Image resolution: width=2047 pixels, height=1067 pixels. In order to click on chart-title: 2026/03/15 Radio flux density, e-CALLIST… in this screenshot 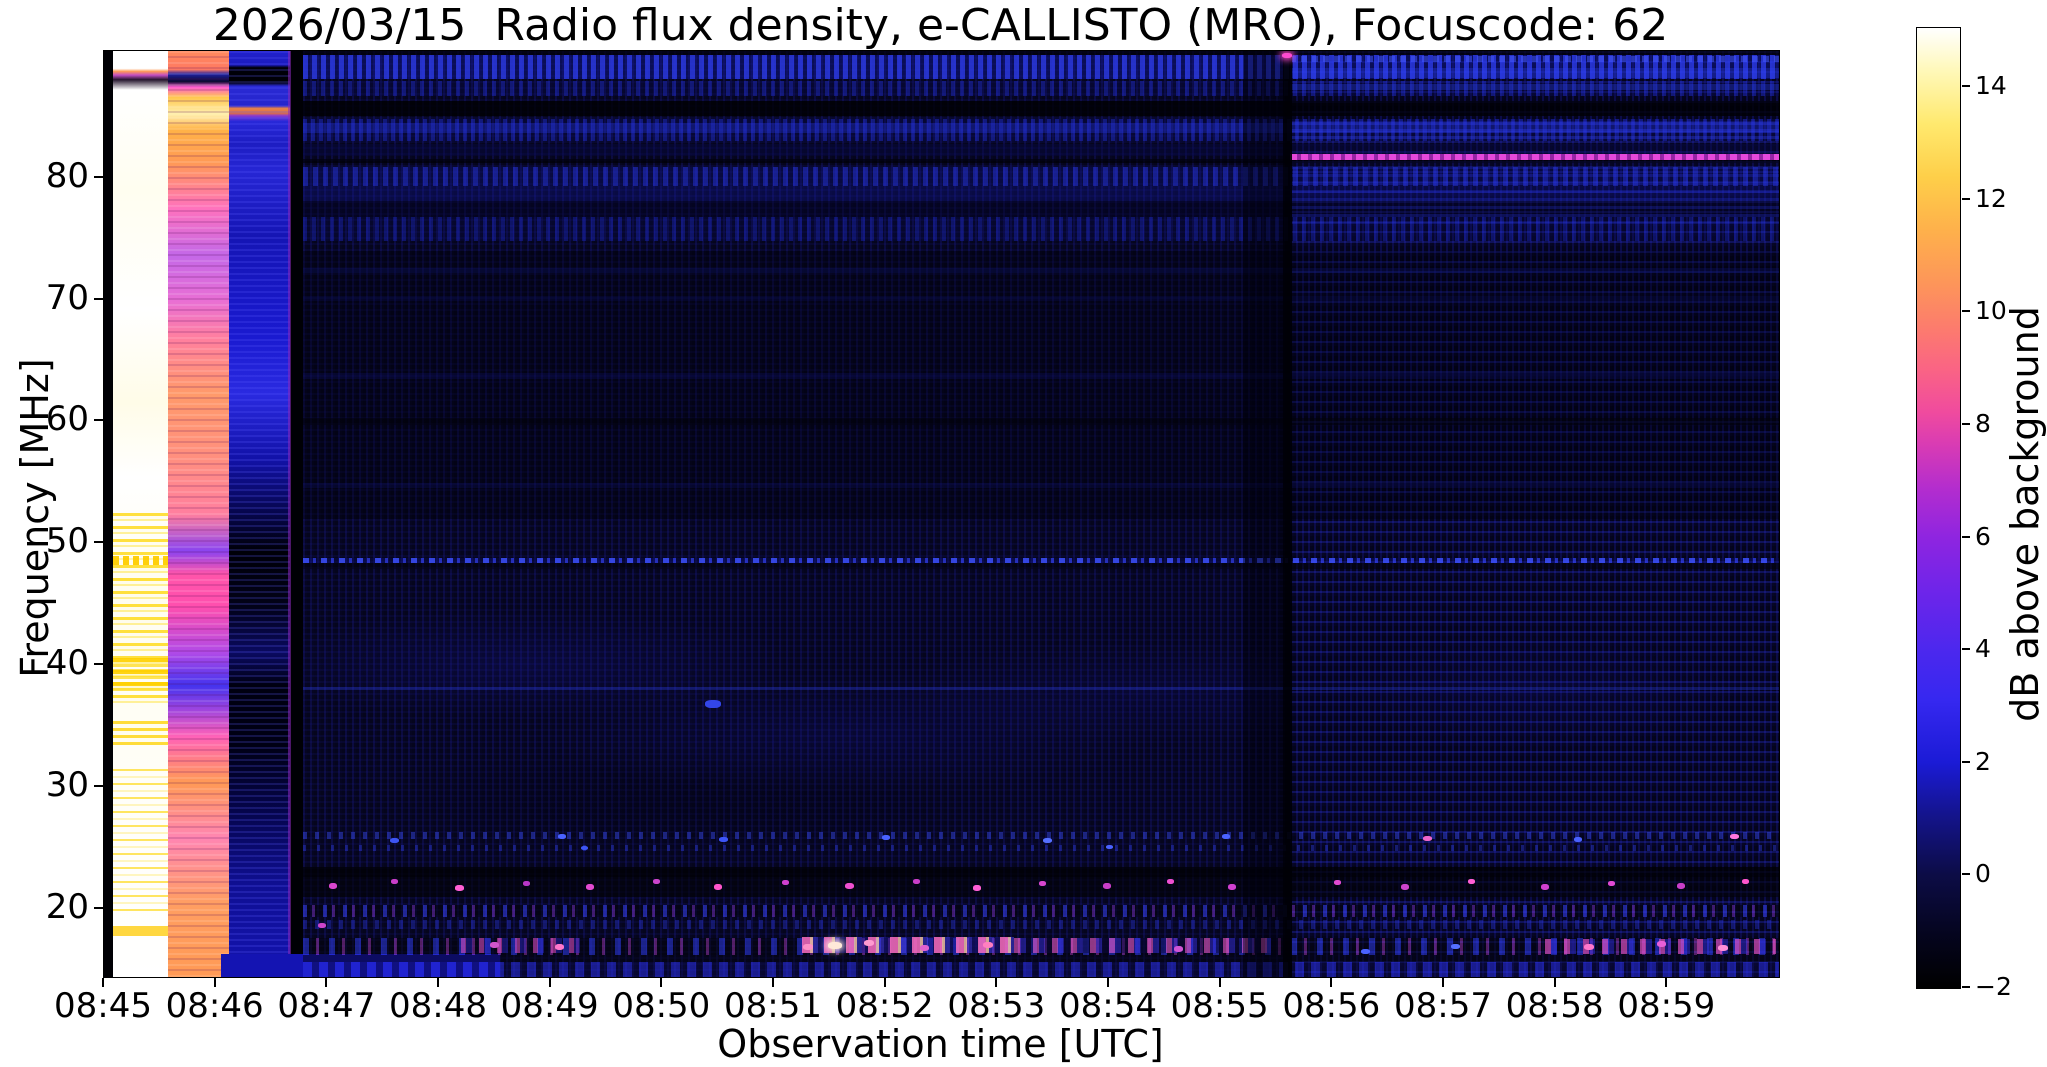, I will do `click(940, 25)`.